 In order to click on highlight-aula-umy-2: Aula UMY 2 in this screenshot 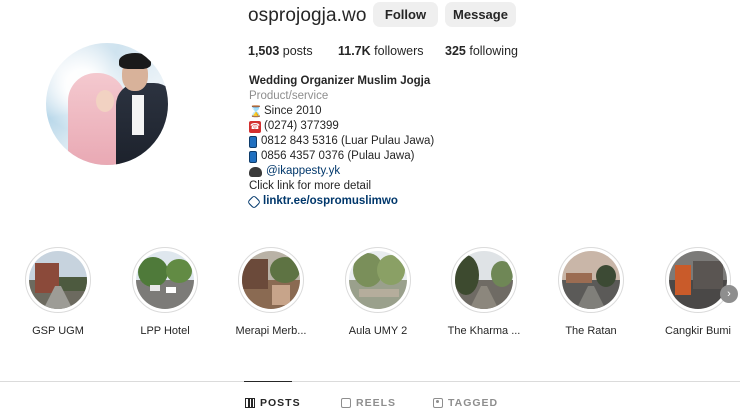, I will do `click(378, 292)`.